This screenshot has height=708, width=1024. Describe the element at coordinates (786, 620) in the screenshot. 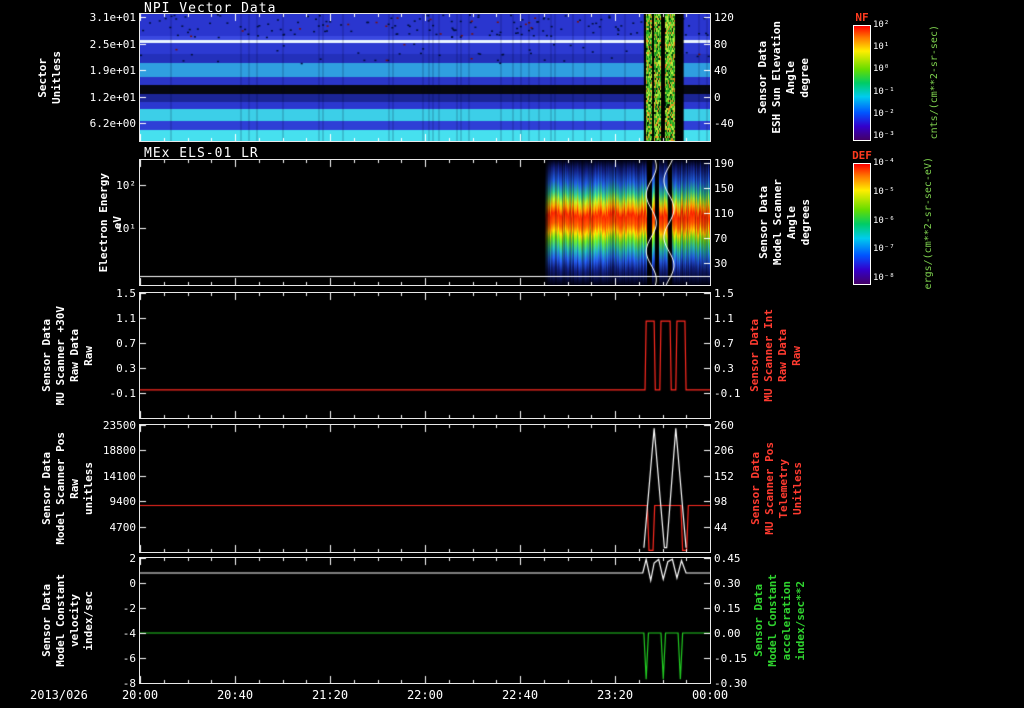

I see `panel-5-right-axis-label-line: acceleration` at that location.